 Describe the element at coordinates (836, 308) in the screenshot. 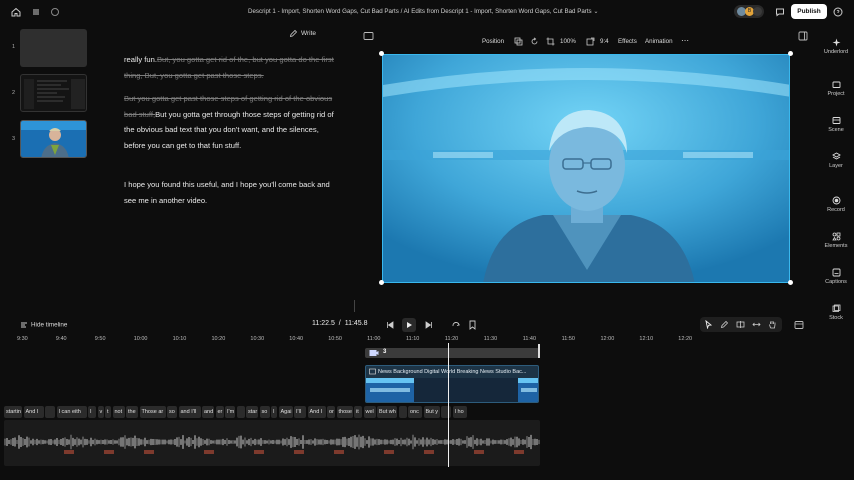

I see `stock-icon` at that location.